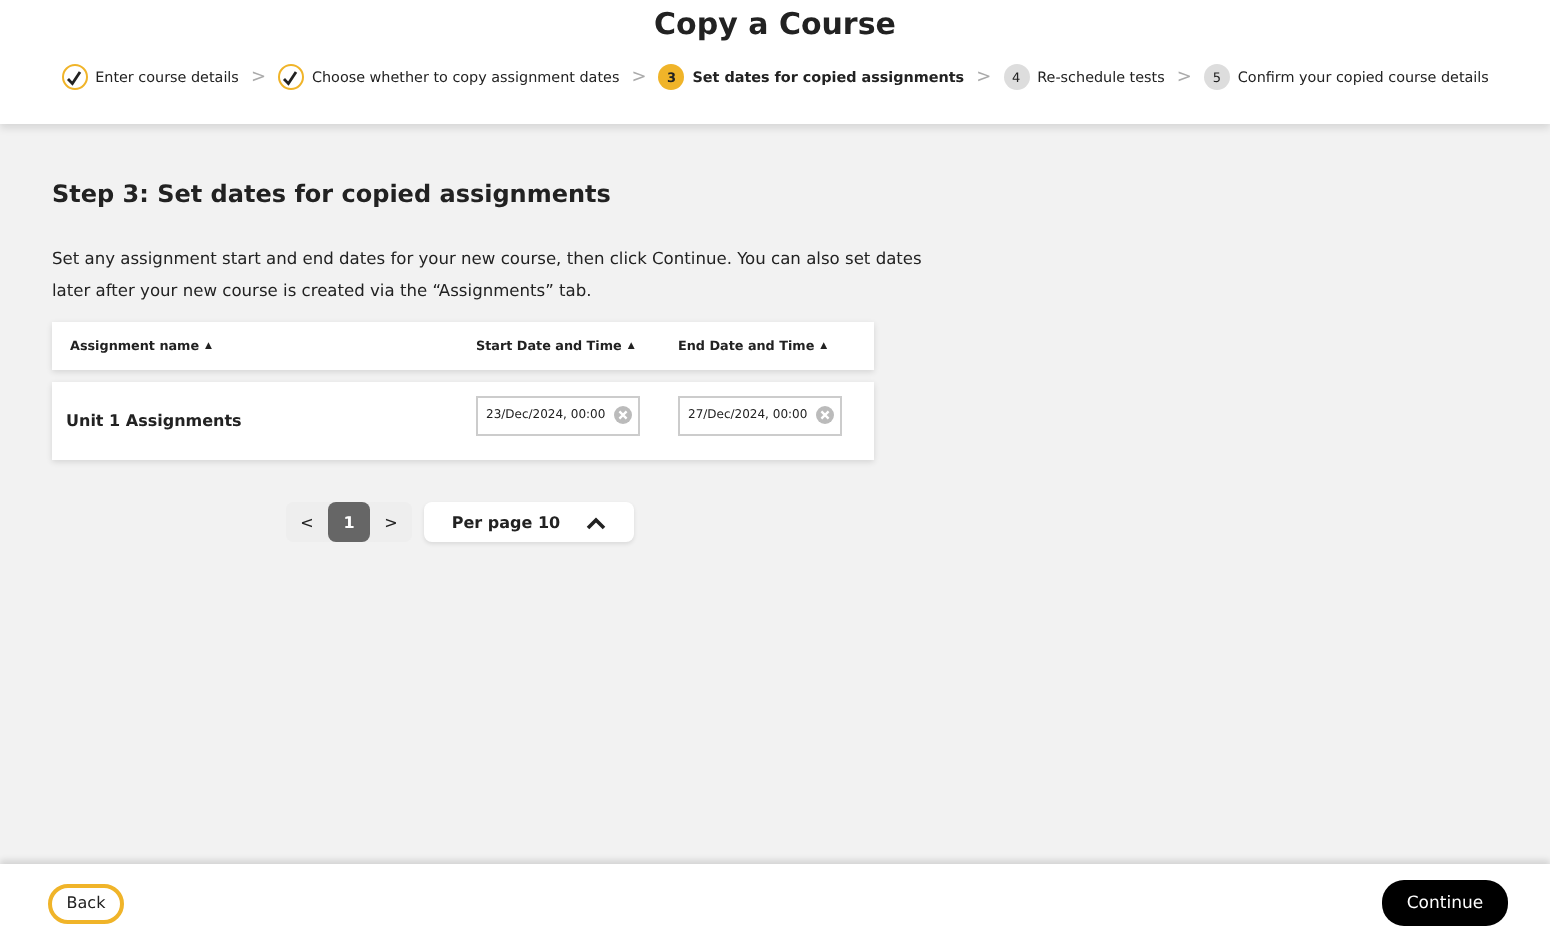 Image resolution: width=1550 pixels, height=942 pixels. I want to click on step-heading: Step 3: Set dates for copied assignments, so click(332, 194).